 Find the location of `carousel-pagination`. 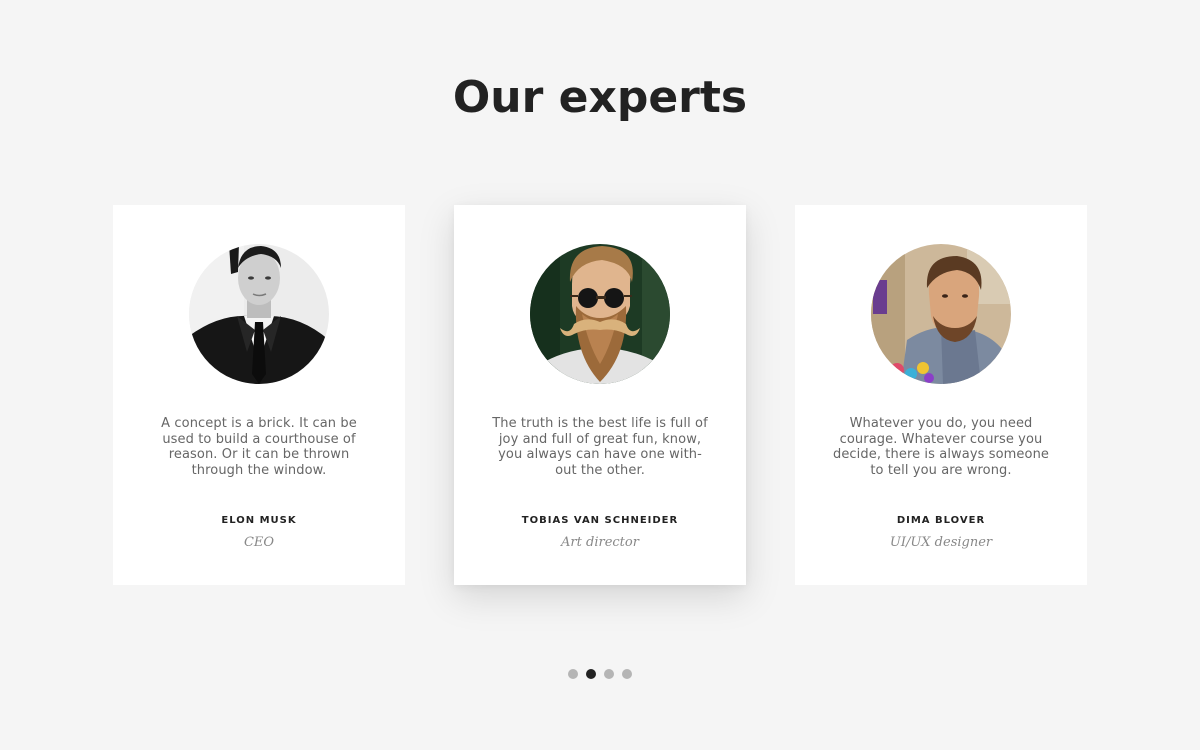

carousel-pagination is located at coordinates (600, 674).